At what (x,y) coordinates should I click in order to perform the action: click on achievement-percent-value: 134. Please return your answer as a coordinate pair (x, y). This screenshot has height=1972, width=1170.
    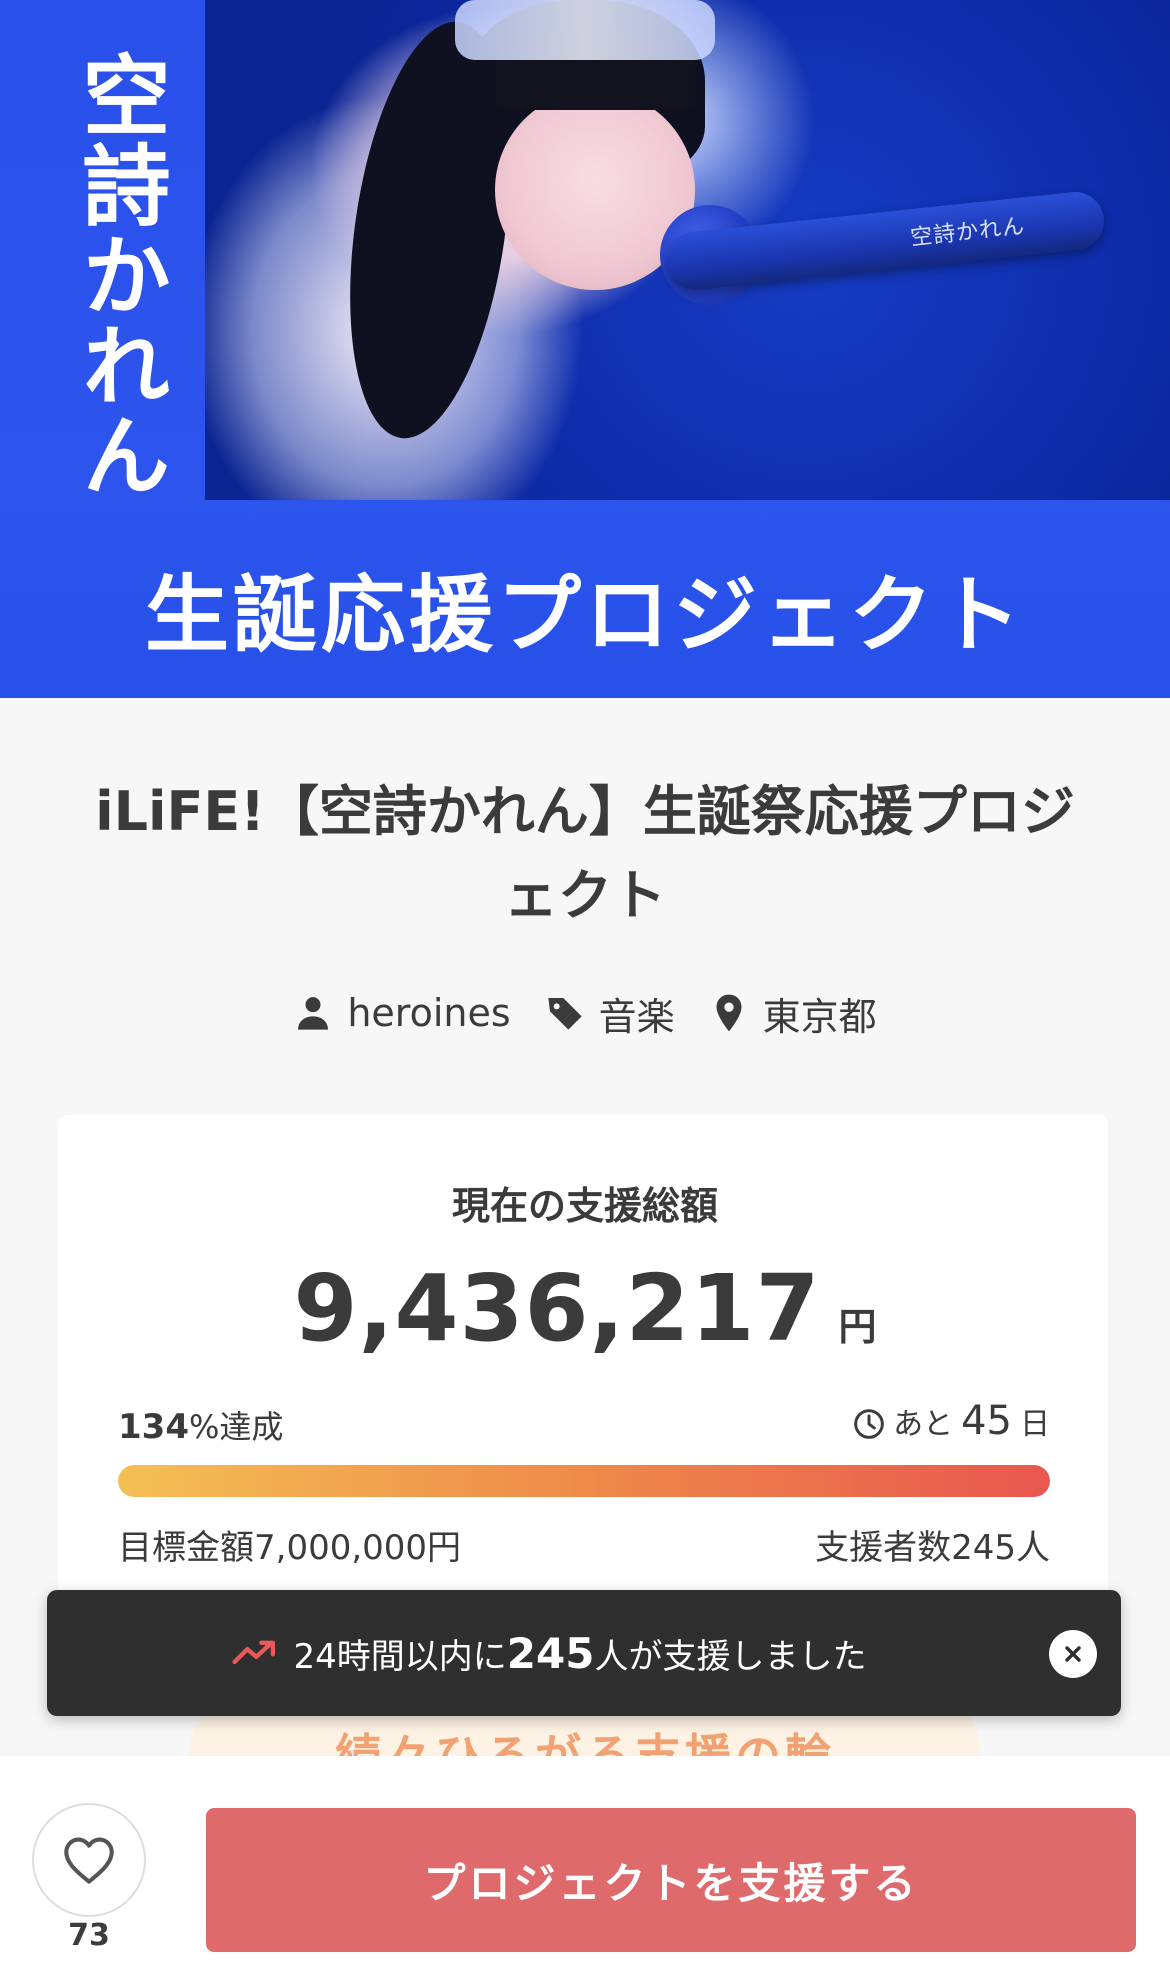
    Looking at the image, I should click on (153, 1427).